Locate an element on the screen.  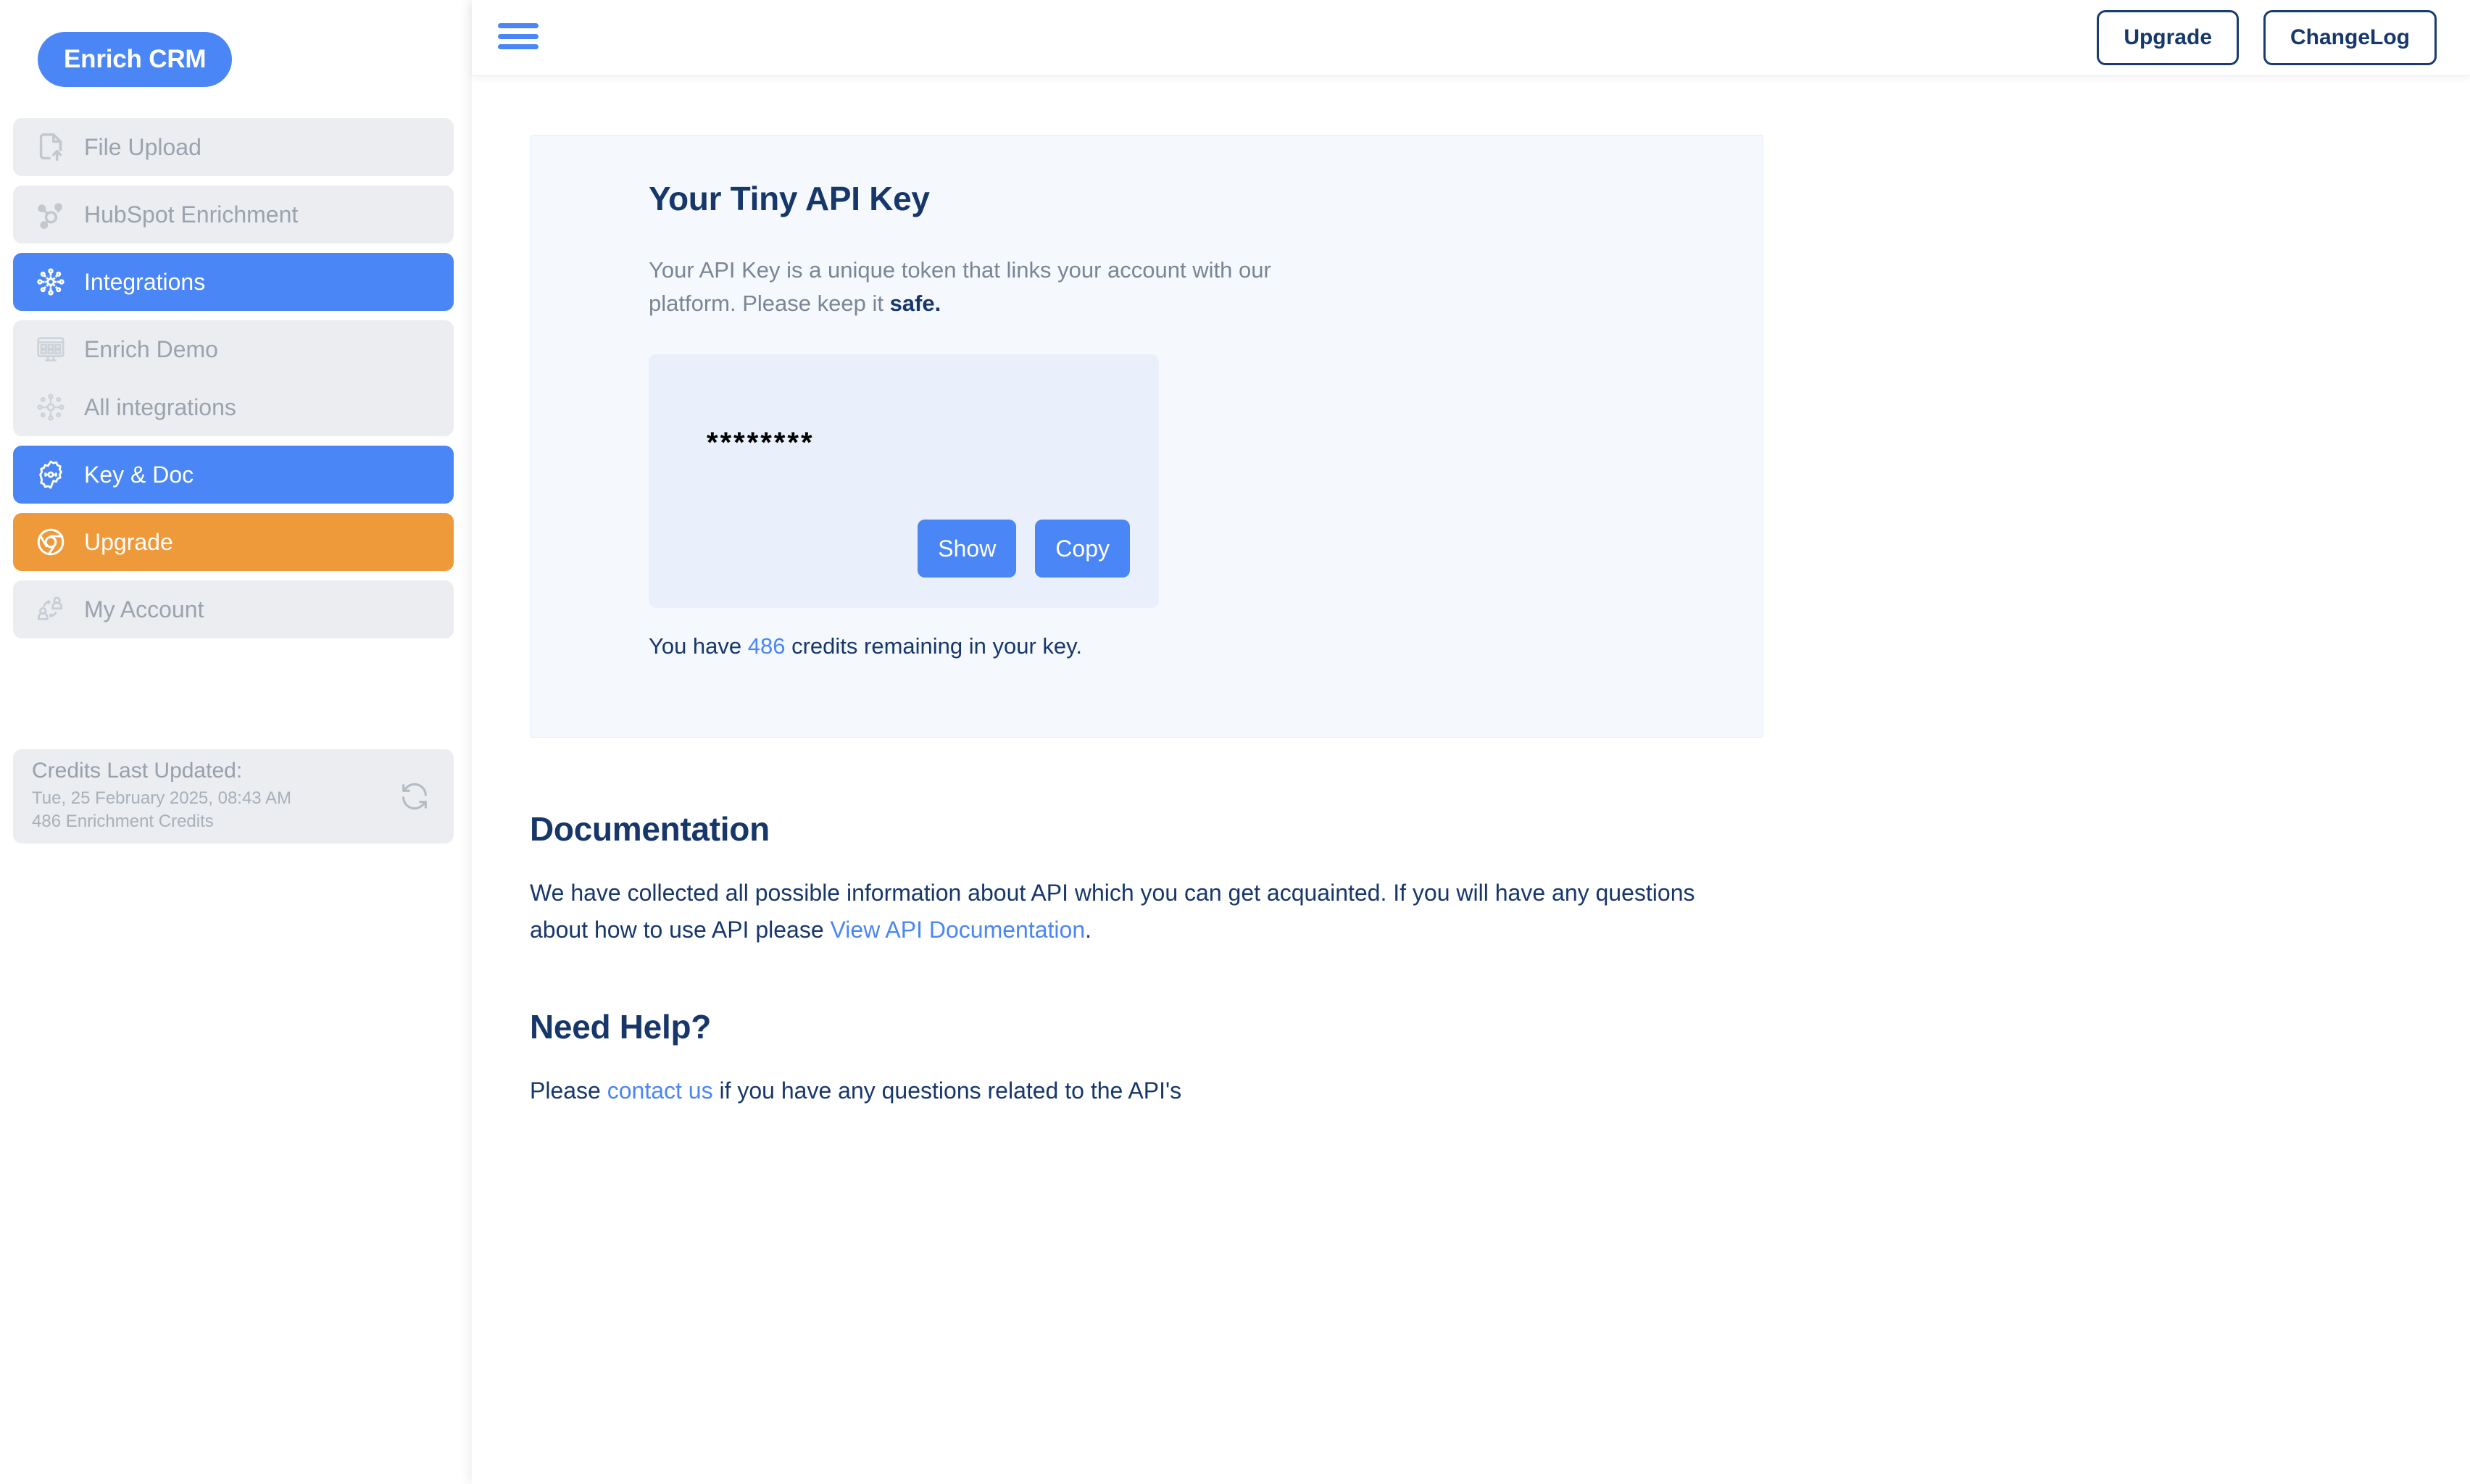
sidebar-item-hubspot-enrichment: HubSpot Enrichment is located at coordinates (234, 214).